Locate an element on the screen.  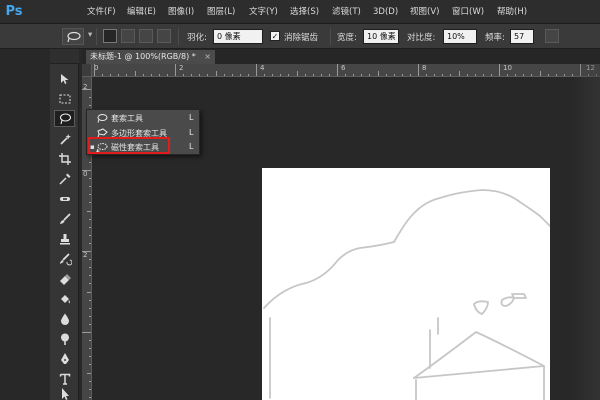
magnetic-lasso-icon is located at coordinates (74, 37).